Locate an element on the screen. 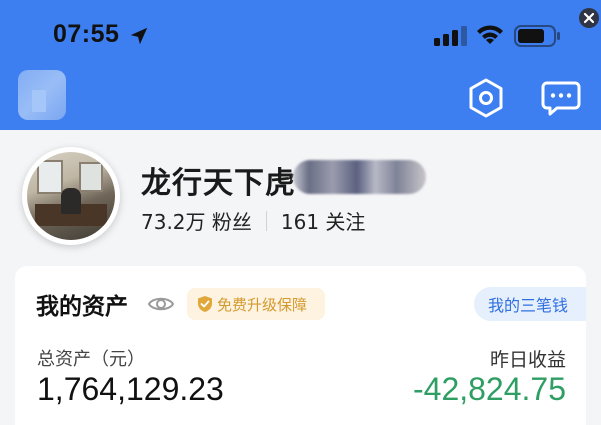 Image resolution: width=601 pixels, height=425 pixels. profile-stats: 73.2万 粉丝 161 关注 is located at coordinates (253, 220).